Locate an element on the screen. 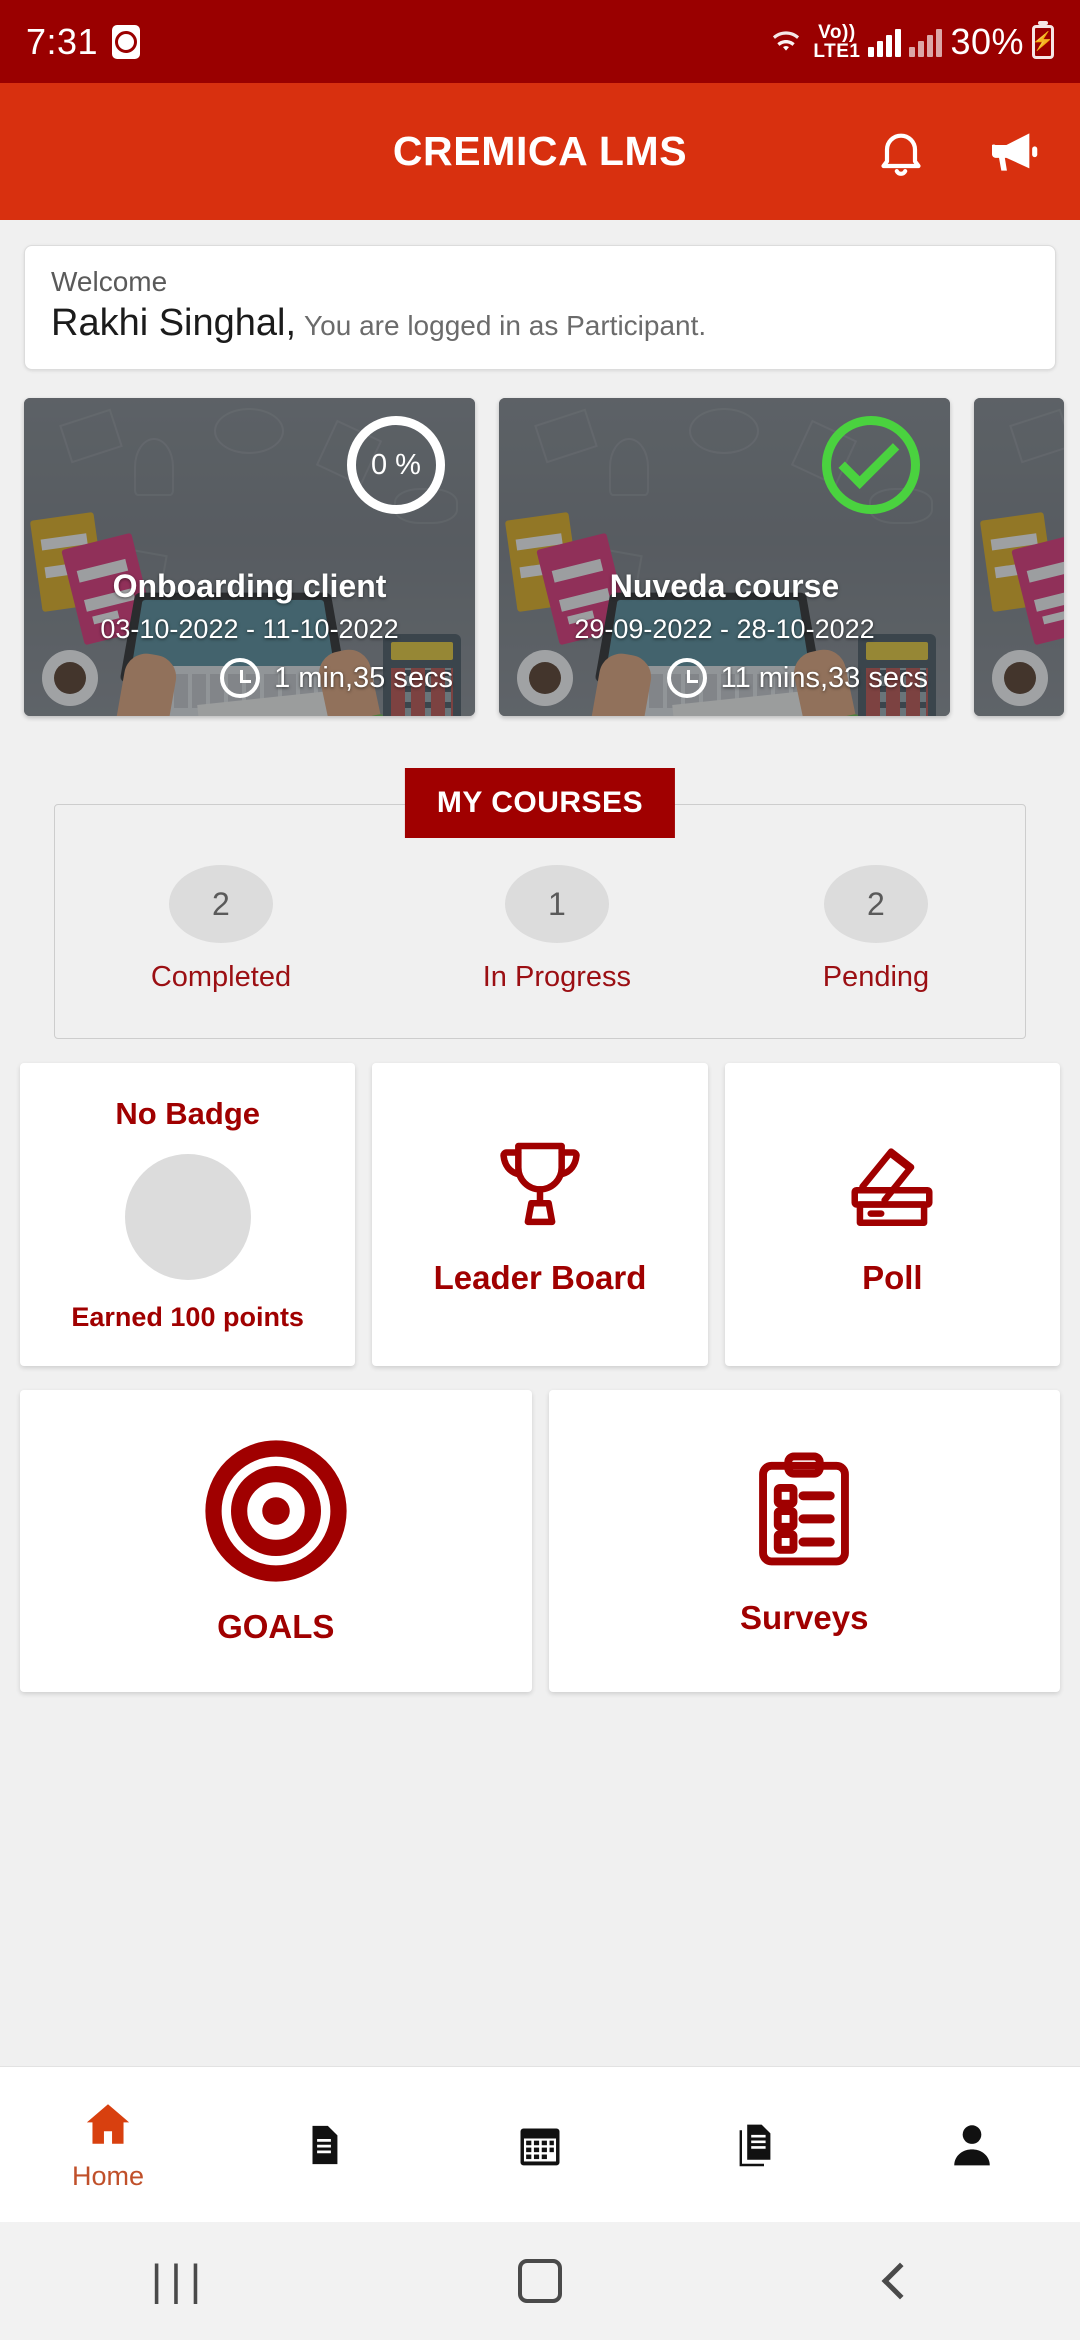  user-role-text: You are logged in as Participant. is located at coordinates (505, 325).